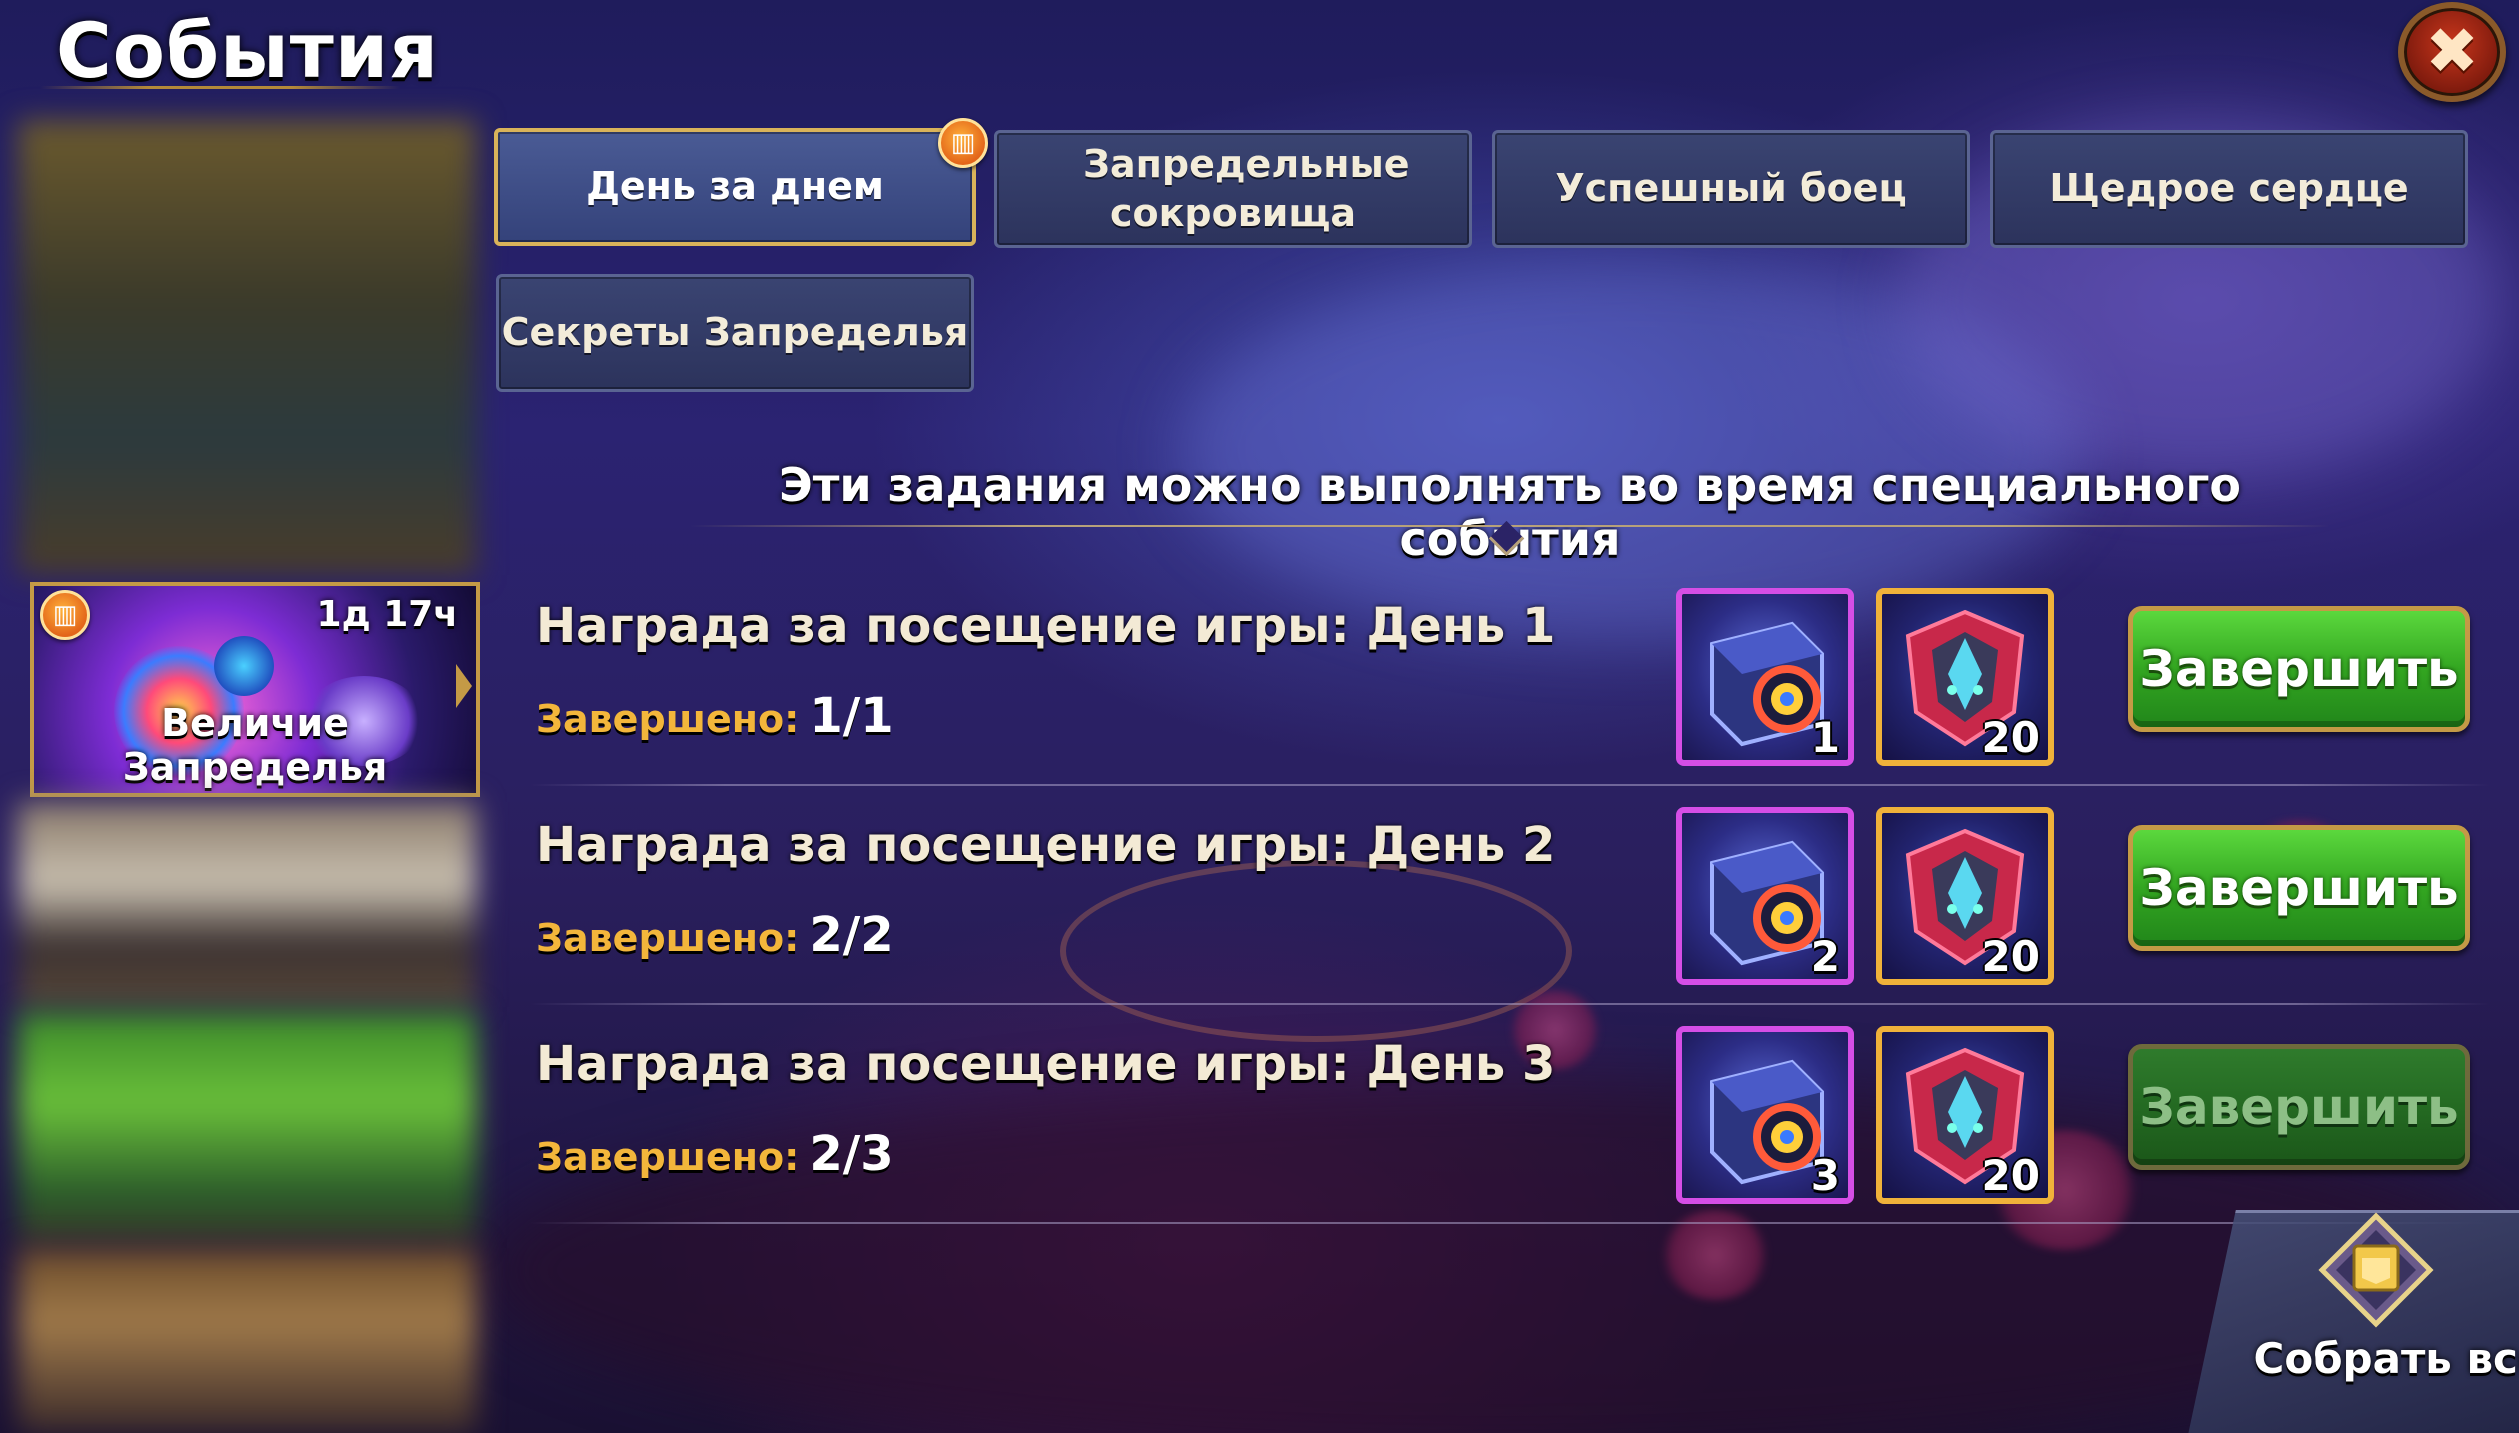 The image size is (2519, 1433). I want to click on tab-transcendence-secrets: Секреты Запределья, so click(735, 333).